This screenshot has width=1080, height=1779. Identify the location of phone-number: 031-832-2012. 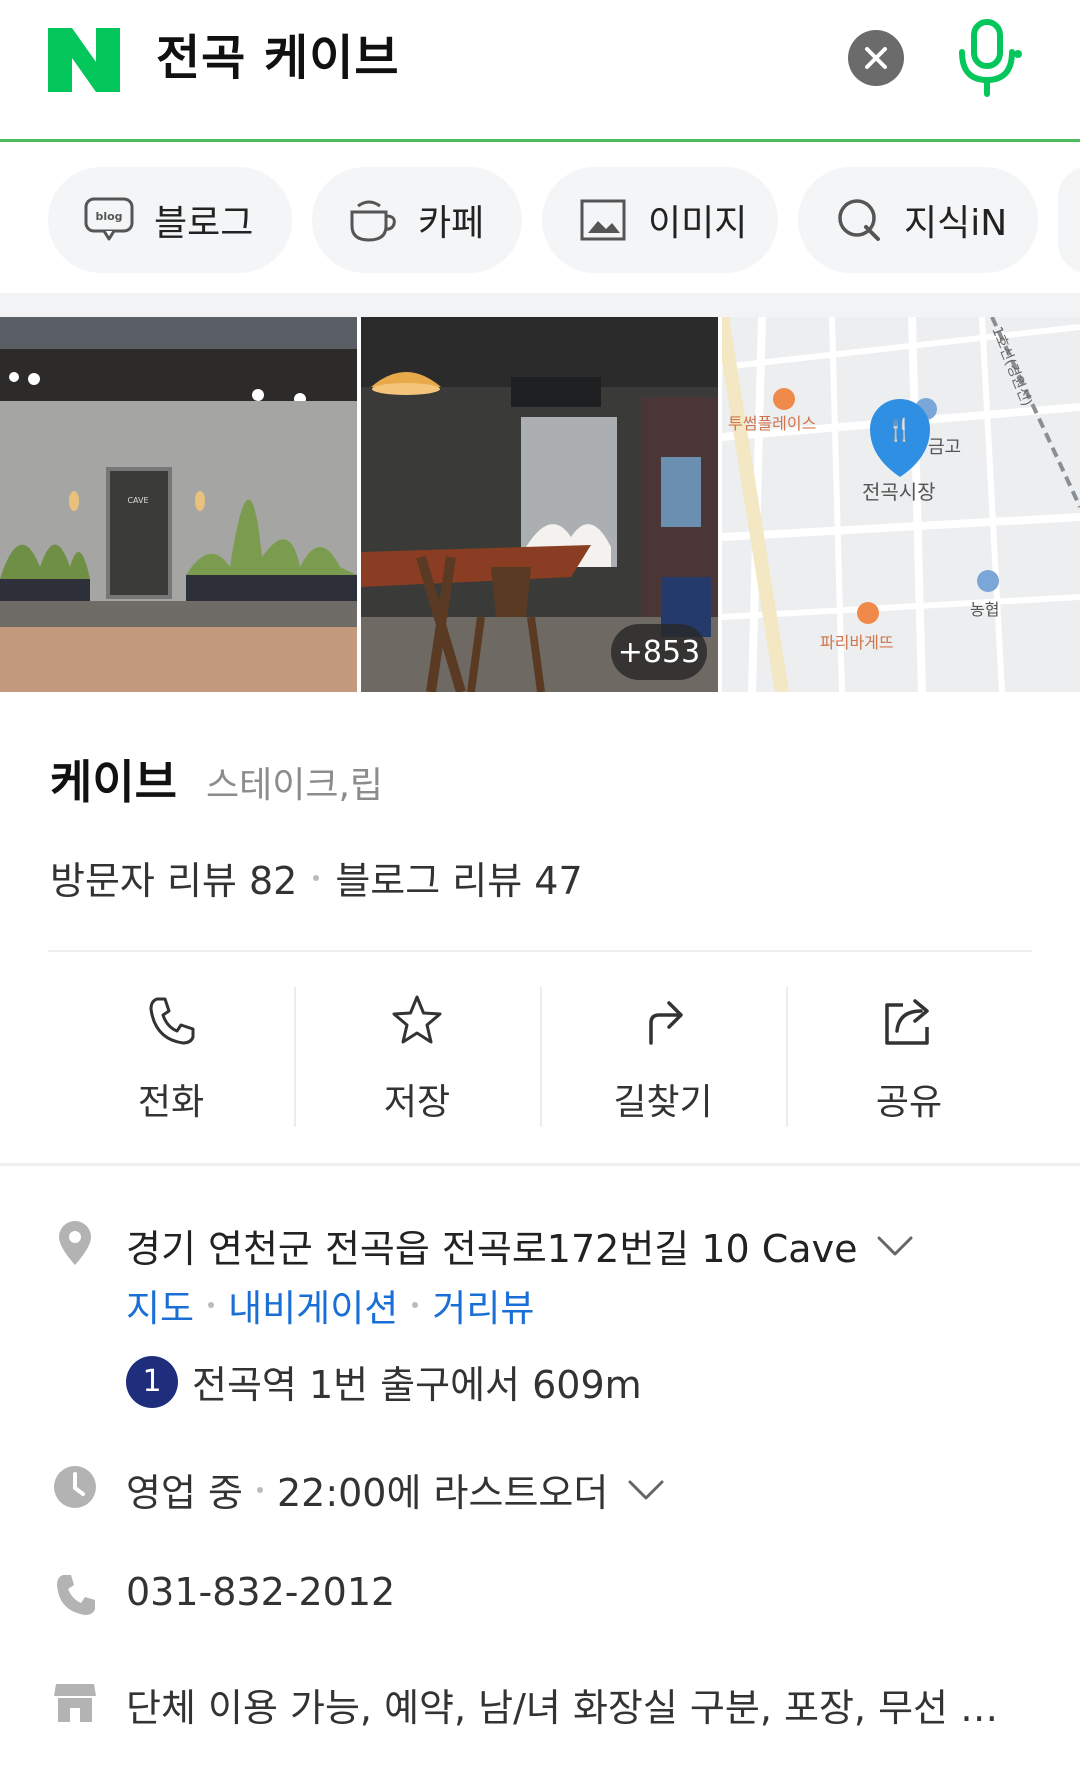
(260, 1592).